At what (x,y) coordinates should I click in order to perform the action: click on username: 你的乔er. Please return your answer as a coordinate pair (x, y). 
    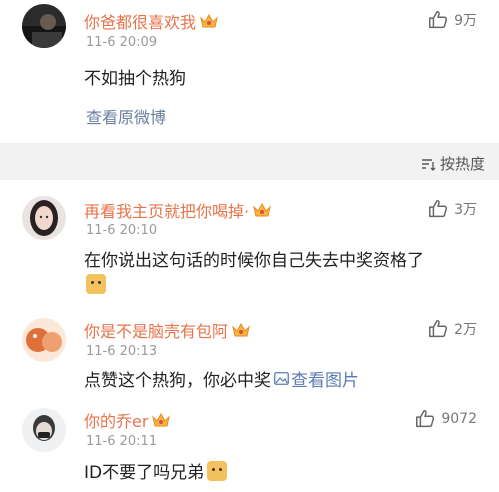
    Looking at the image, I should click on (116, 420).